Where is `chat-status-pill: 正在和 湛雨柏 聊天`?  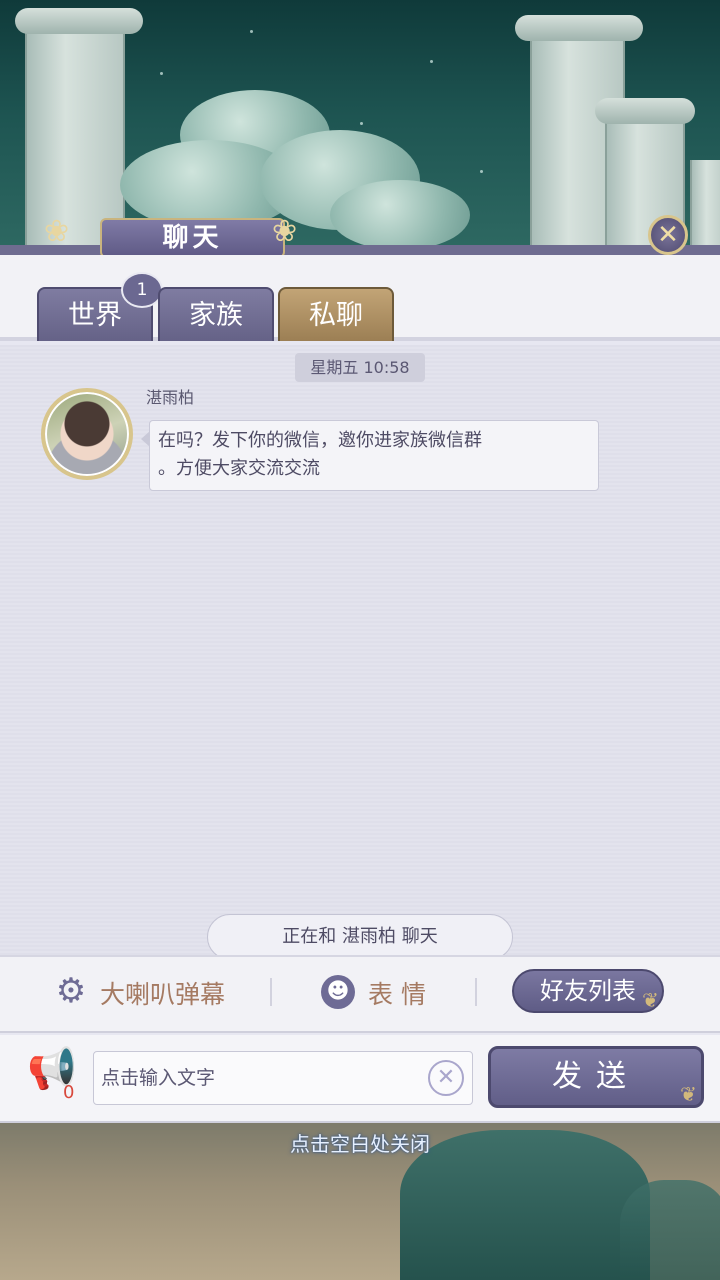
chat-status-pill: 正在和 湛雨柏 聊天 is located at coordinates (360, 937).